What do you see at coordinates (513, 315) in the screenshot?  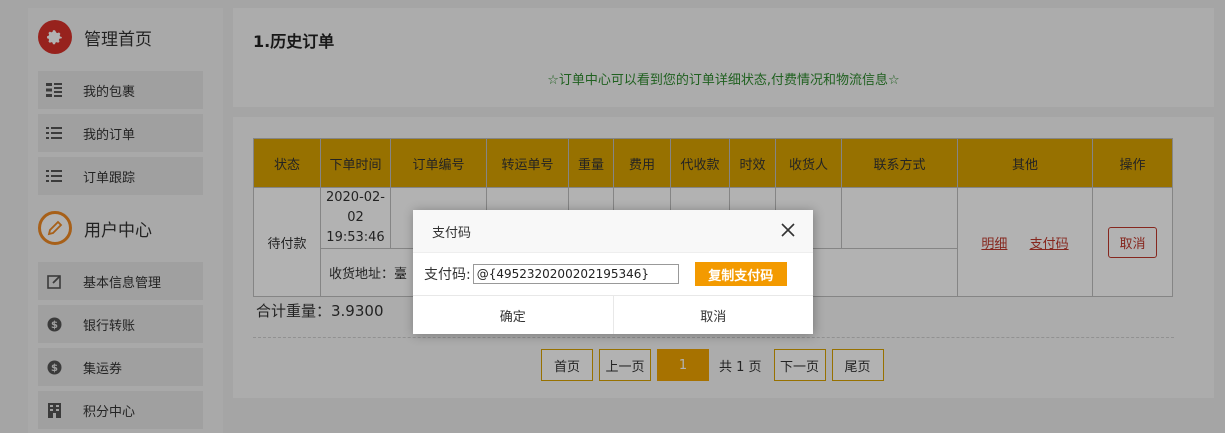 I see `confirm-button: 确定` at bounding box center [513, 315].